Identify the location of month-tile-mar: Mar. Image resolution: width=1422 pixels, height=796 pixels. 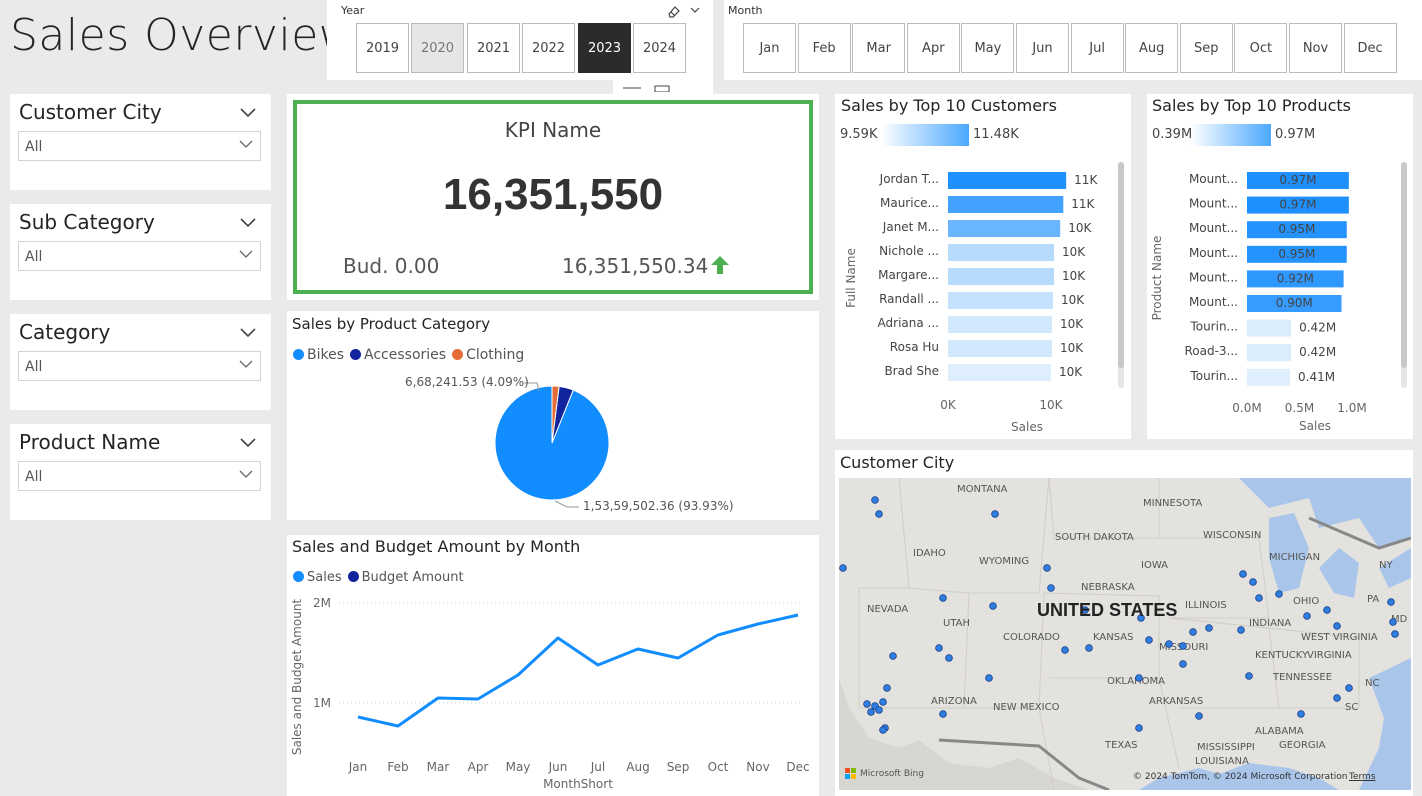
(879, 48).